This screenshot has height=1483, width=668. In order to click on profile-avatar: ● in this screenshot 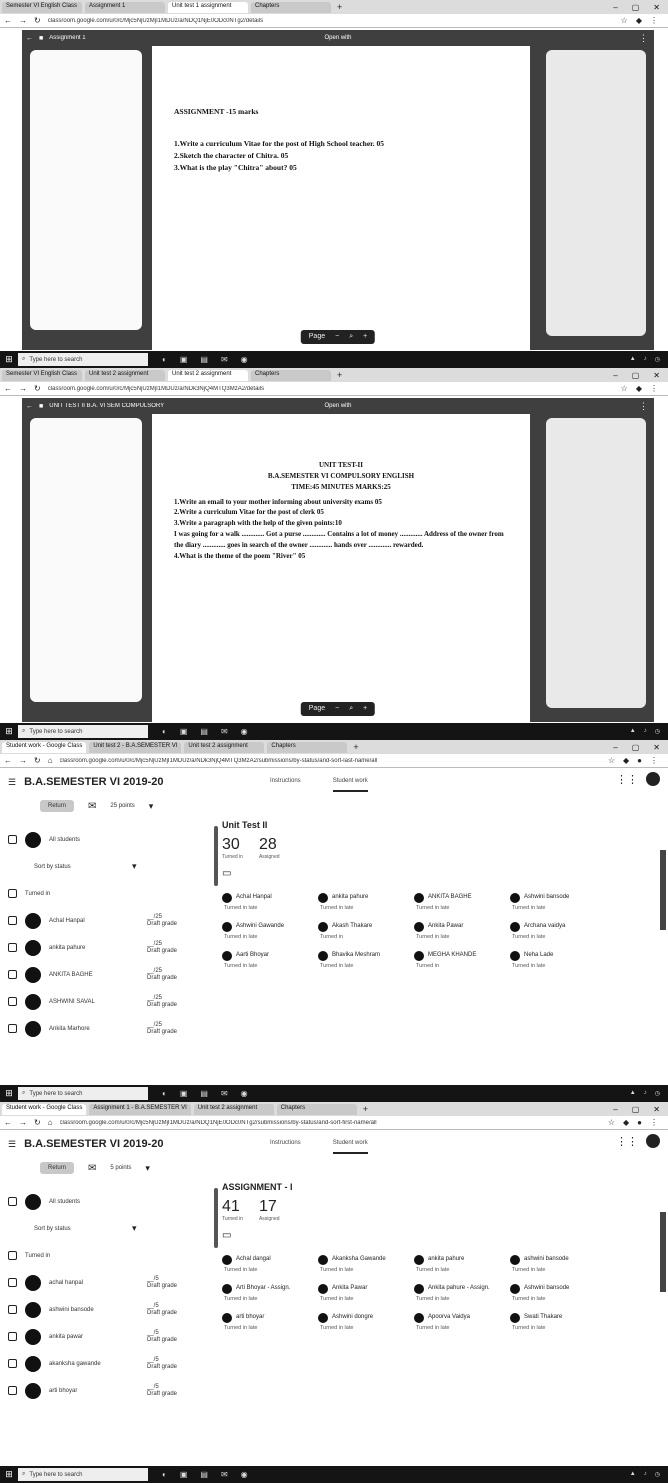, I will do `click(639, 760)`.